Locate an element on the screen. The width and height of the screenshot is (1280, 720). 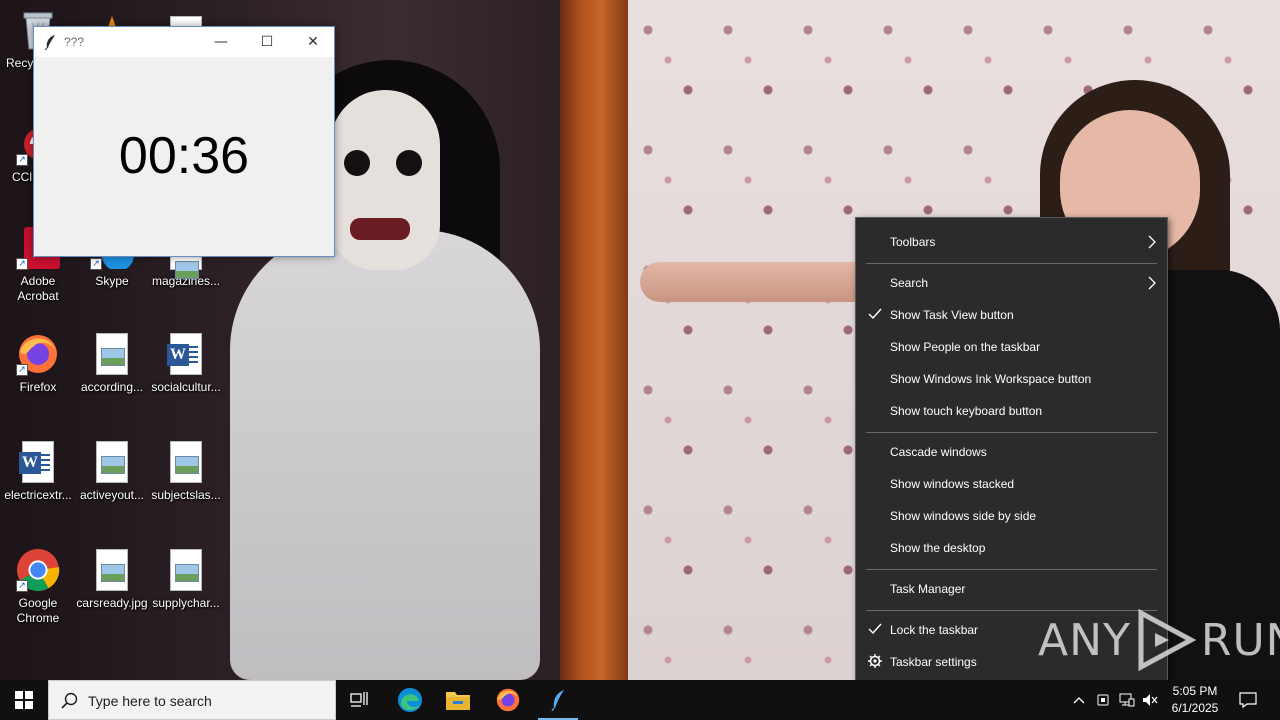
edge-icon is located at coordinates (410, 700).